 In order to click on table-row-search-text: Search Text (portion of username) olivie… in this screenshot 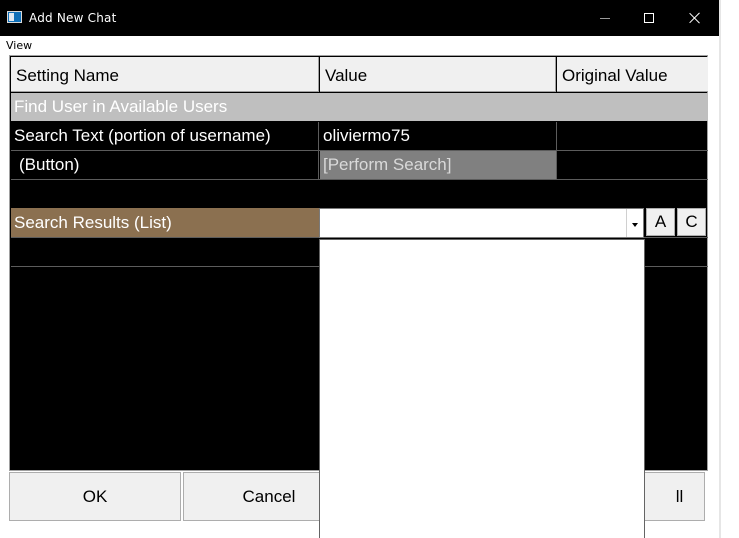, I will do `click(359, 136)`.